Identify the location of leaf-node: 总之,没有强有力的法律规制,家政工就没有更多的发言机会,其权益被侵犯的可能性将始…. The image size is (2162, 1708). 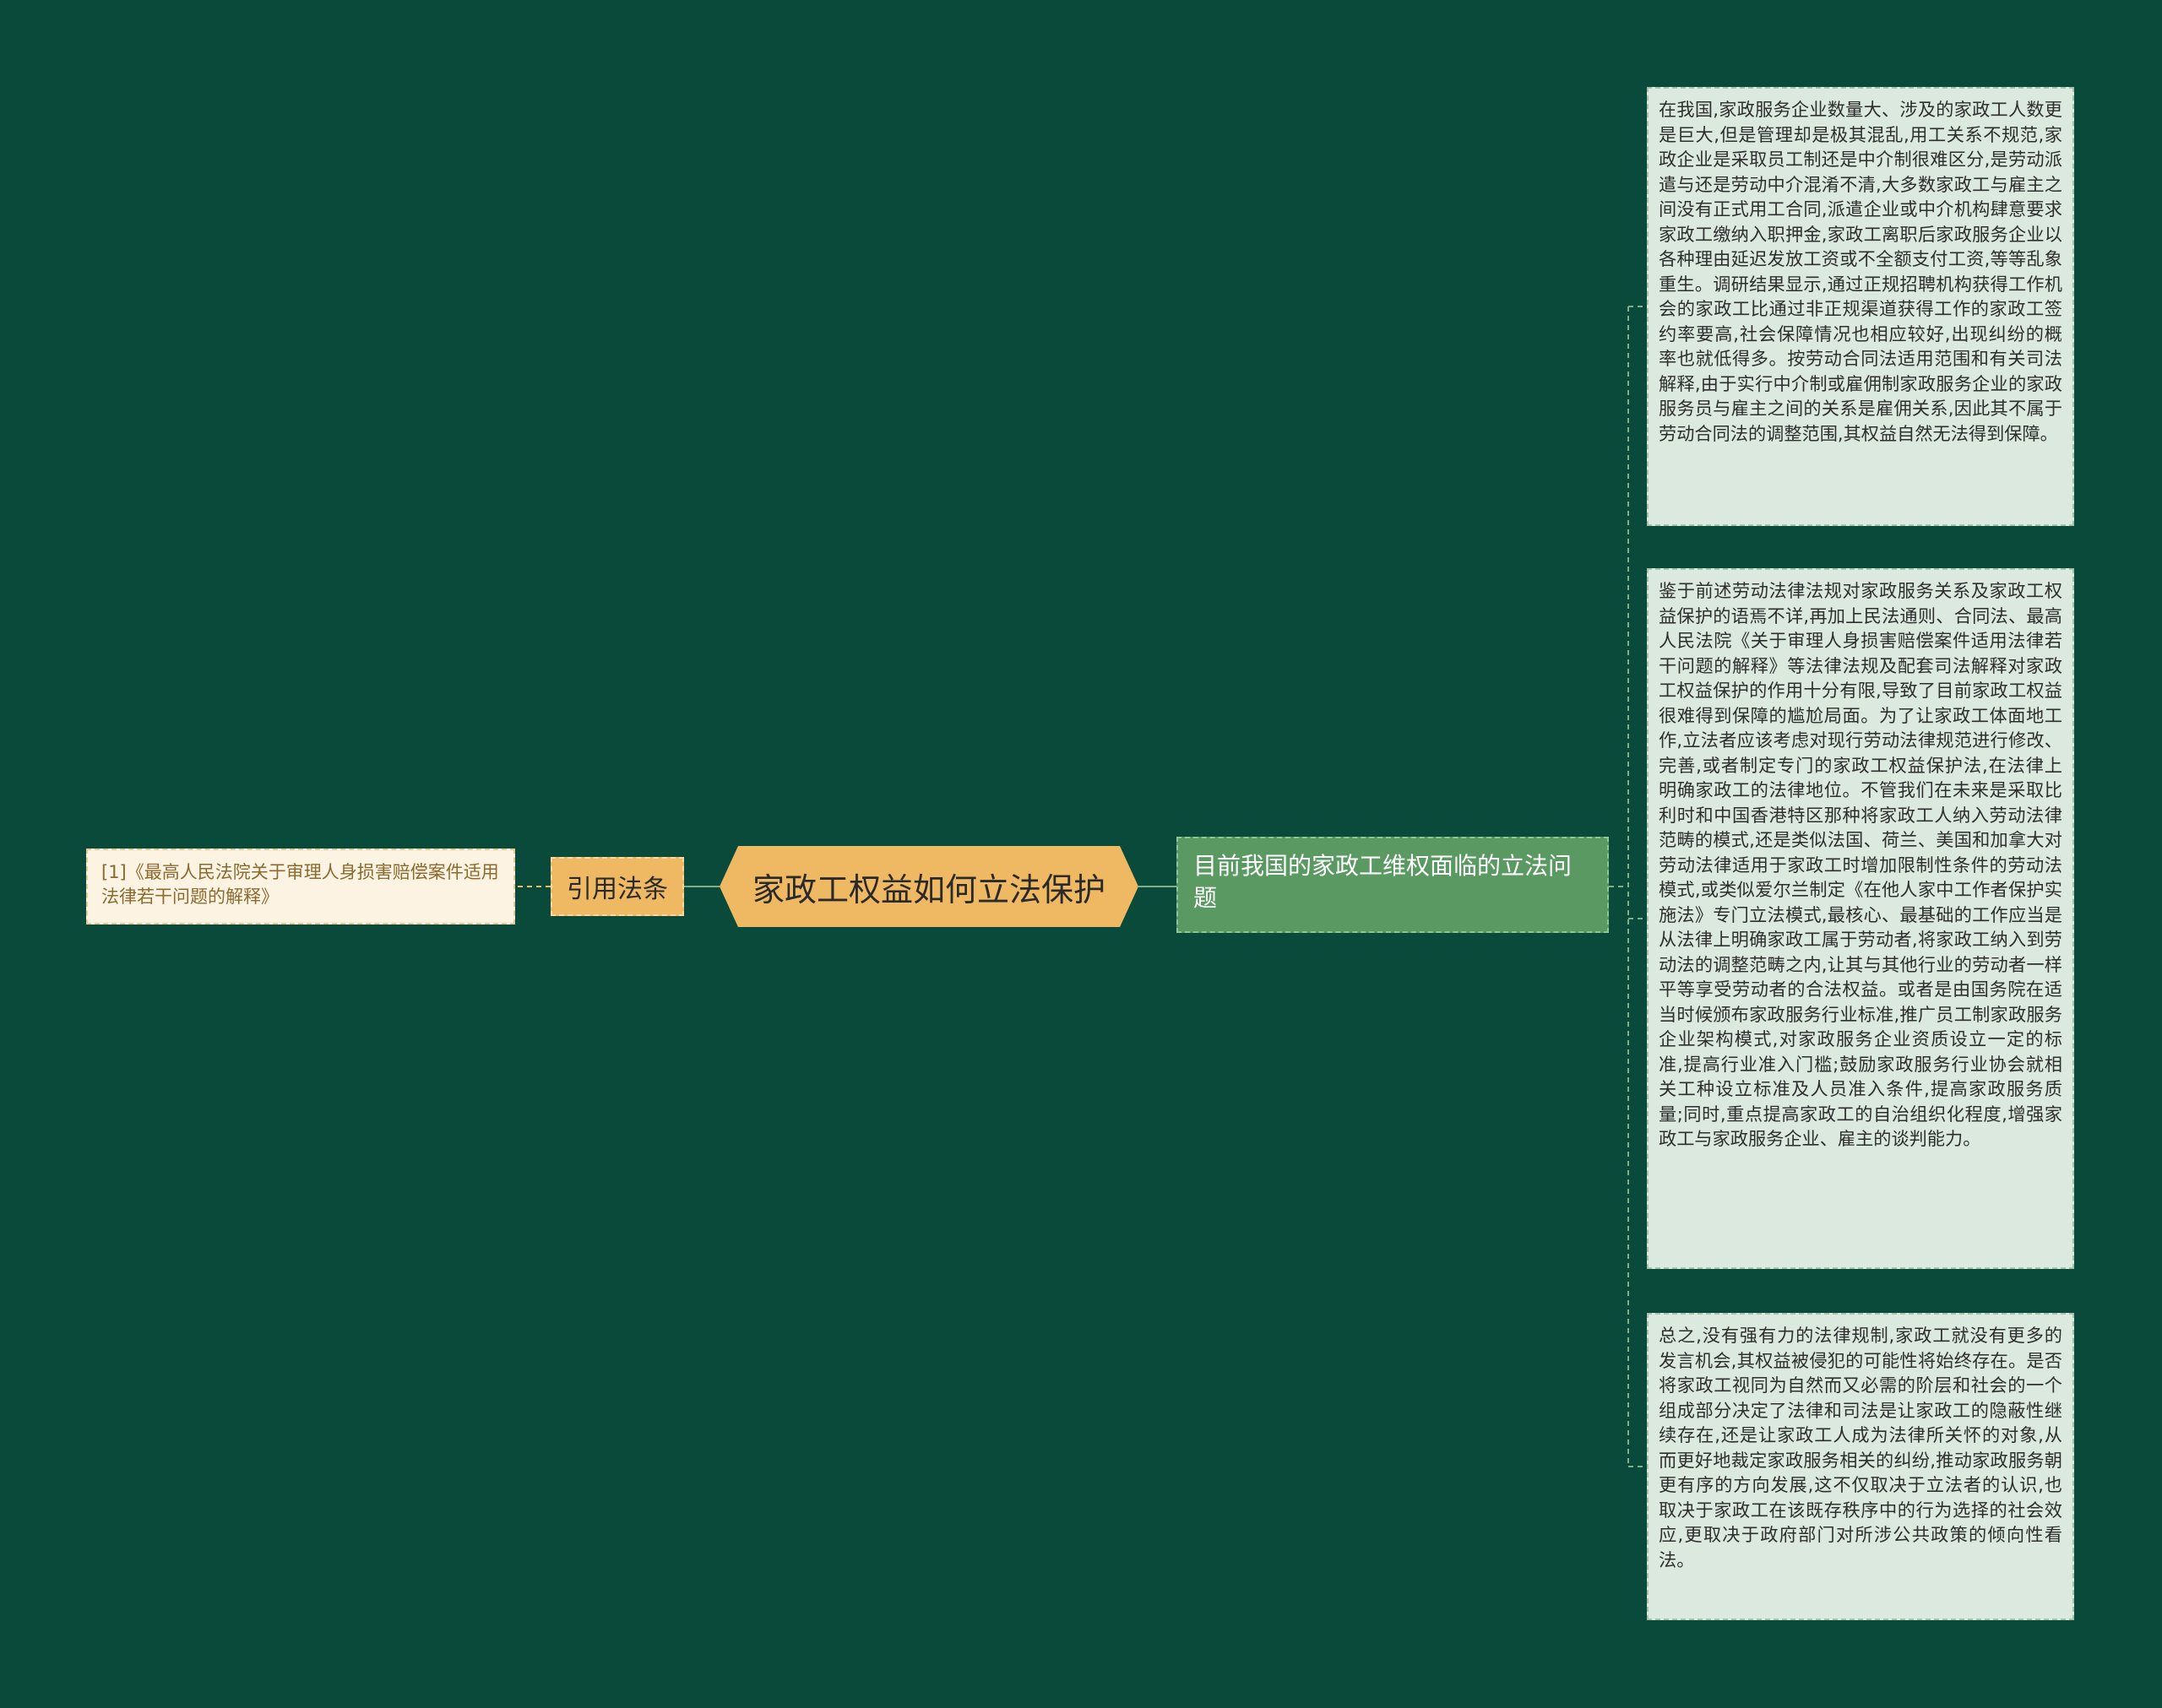
(1860, 1466).